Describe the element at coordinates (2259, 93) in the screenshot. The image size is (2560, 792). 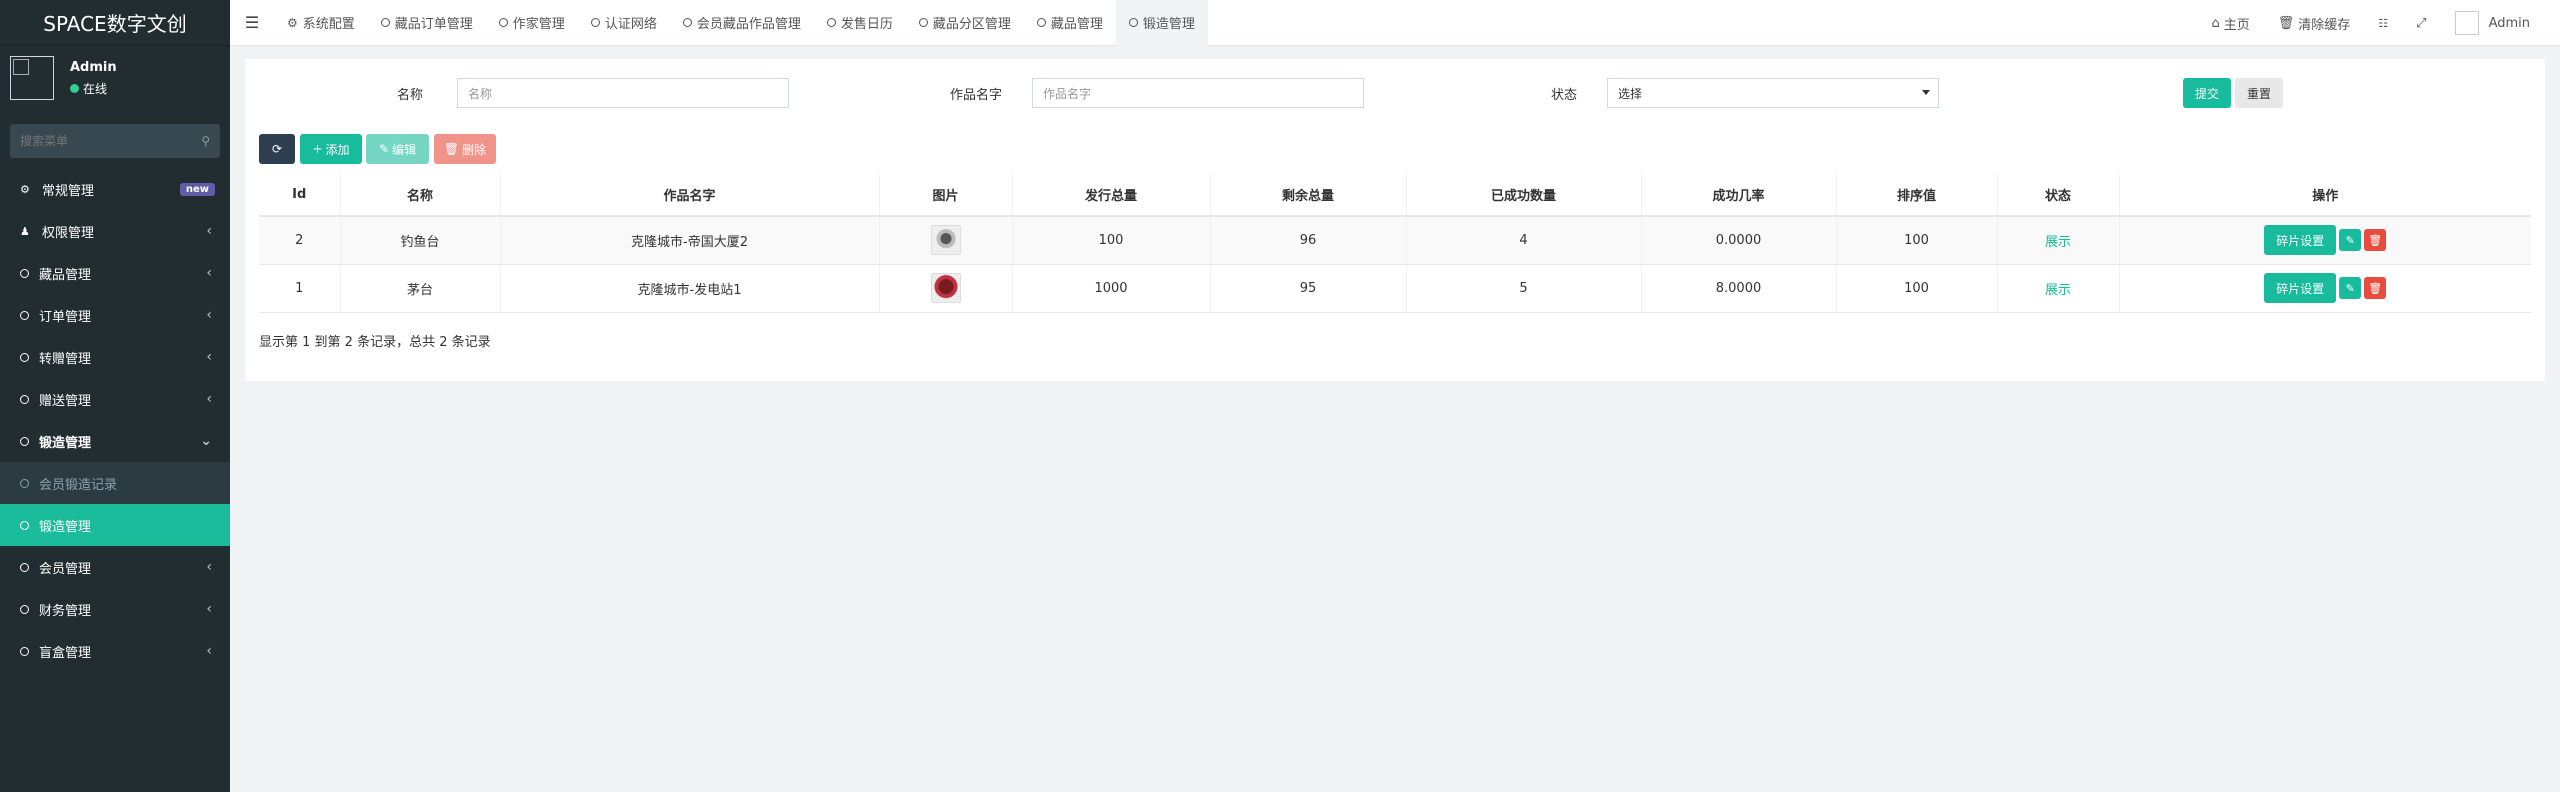
I see `reset-button: 重置` at that location.